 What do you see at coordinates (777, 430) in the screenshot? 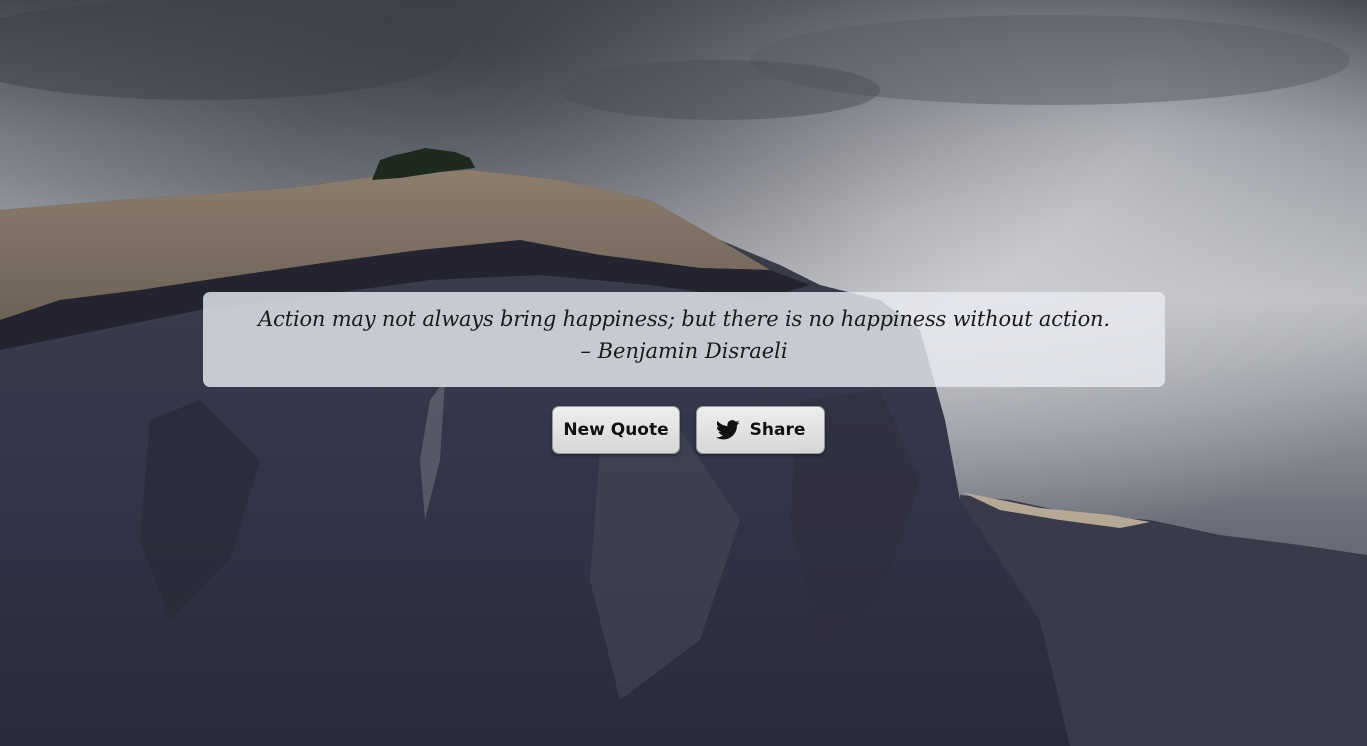
I see `share-label: Share` at bounding box center [777, 430].